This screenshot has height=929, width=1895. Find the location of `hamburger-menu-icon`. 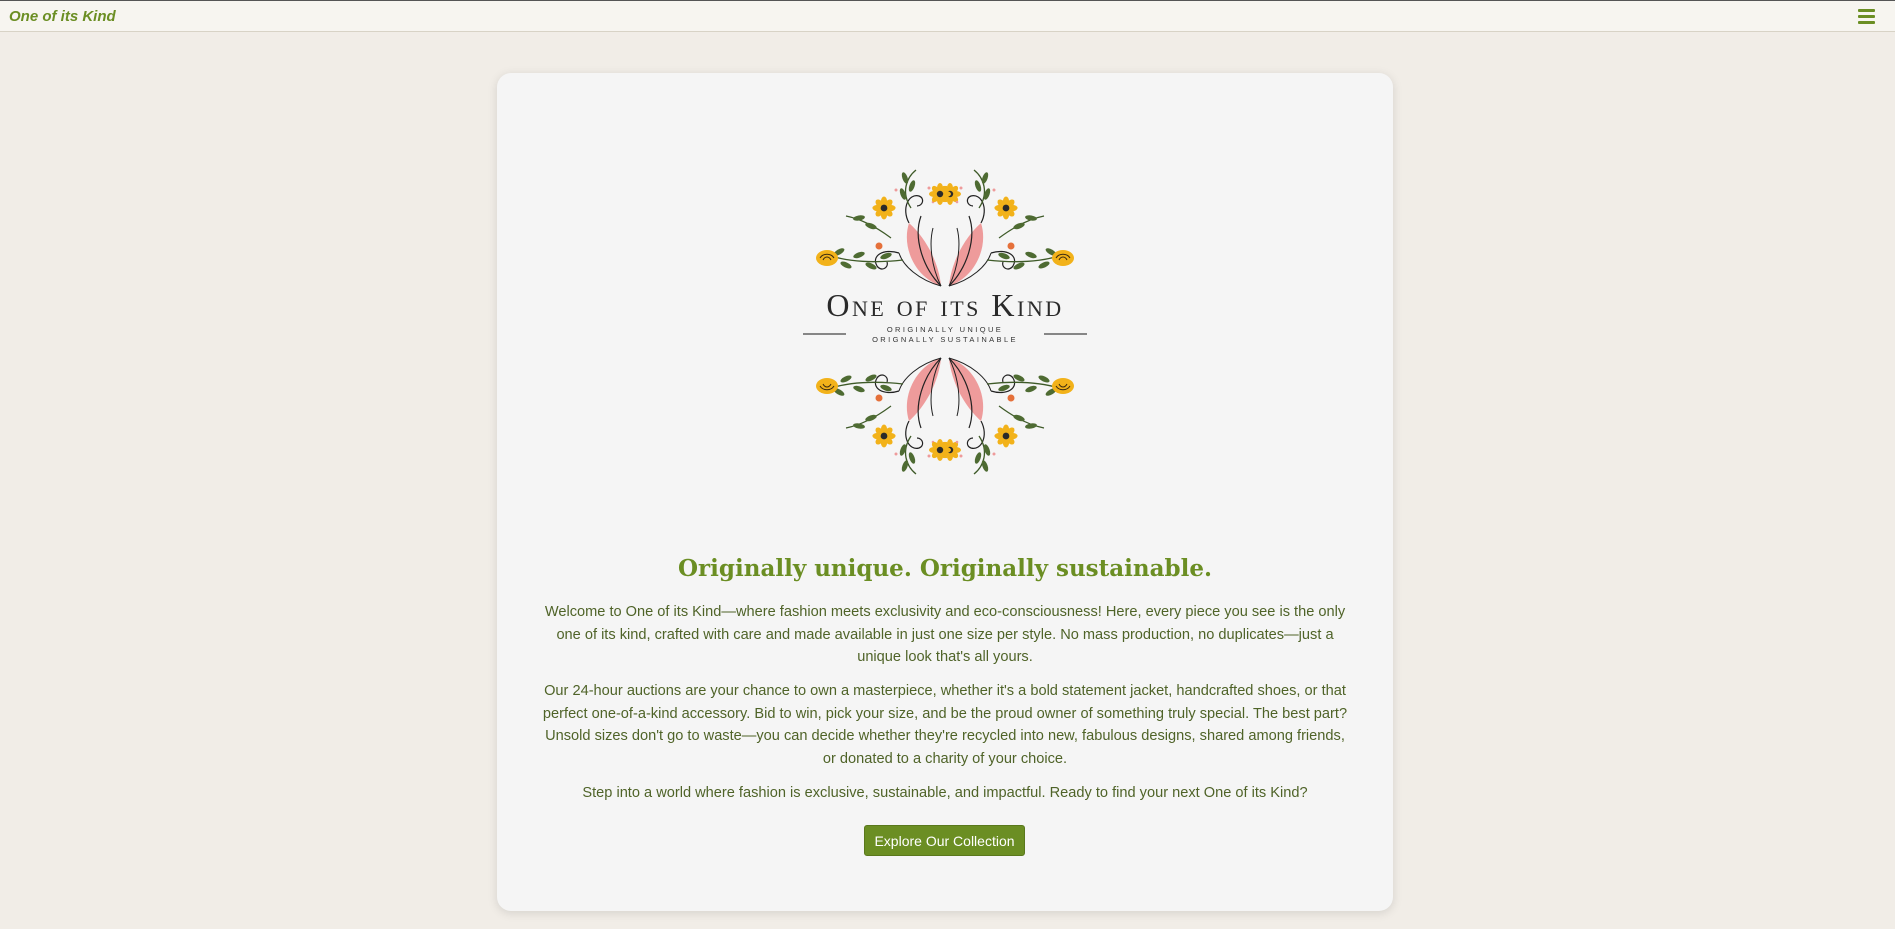

hamburger-menu-icon is located at coordinates (1866, 17).